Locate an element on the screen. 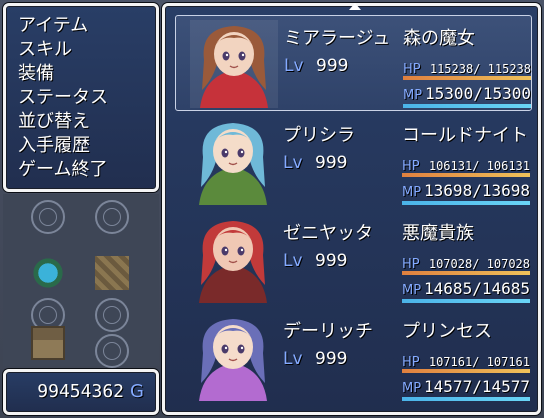  hp-value: 115238/ 115238 is located at coordinates (480, 69).